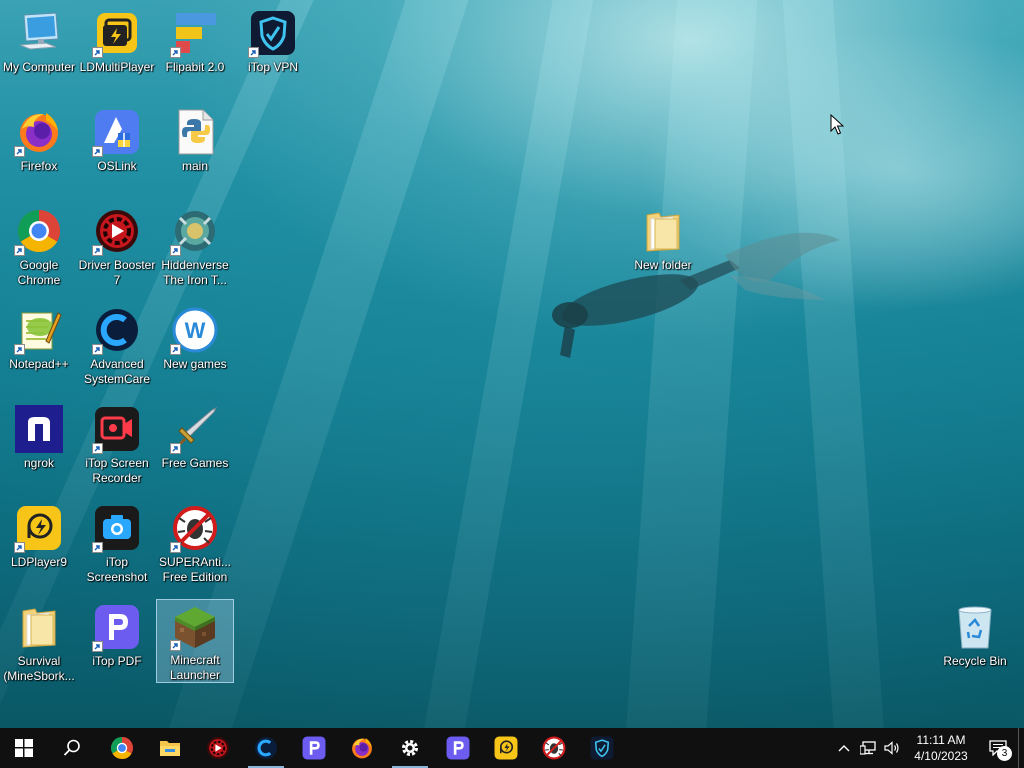 The image size is (1024, 768). Describe the element at coordinates (195, 667) in the screenshot. I see `desktop-icon-label: Minecraft Launcher` at that location.